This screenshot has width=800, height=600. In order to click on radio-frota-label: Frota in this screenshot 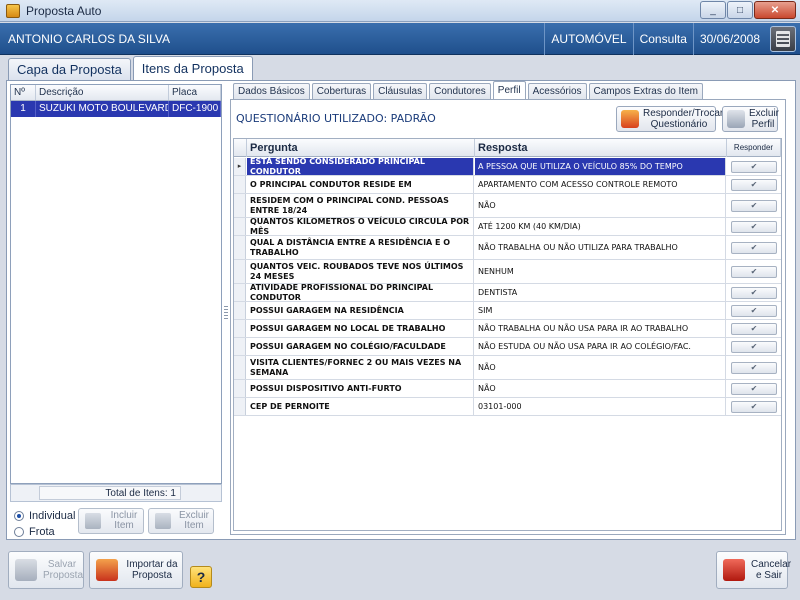, I will do `click(42, 532)`.